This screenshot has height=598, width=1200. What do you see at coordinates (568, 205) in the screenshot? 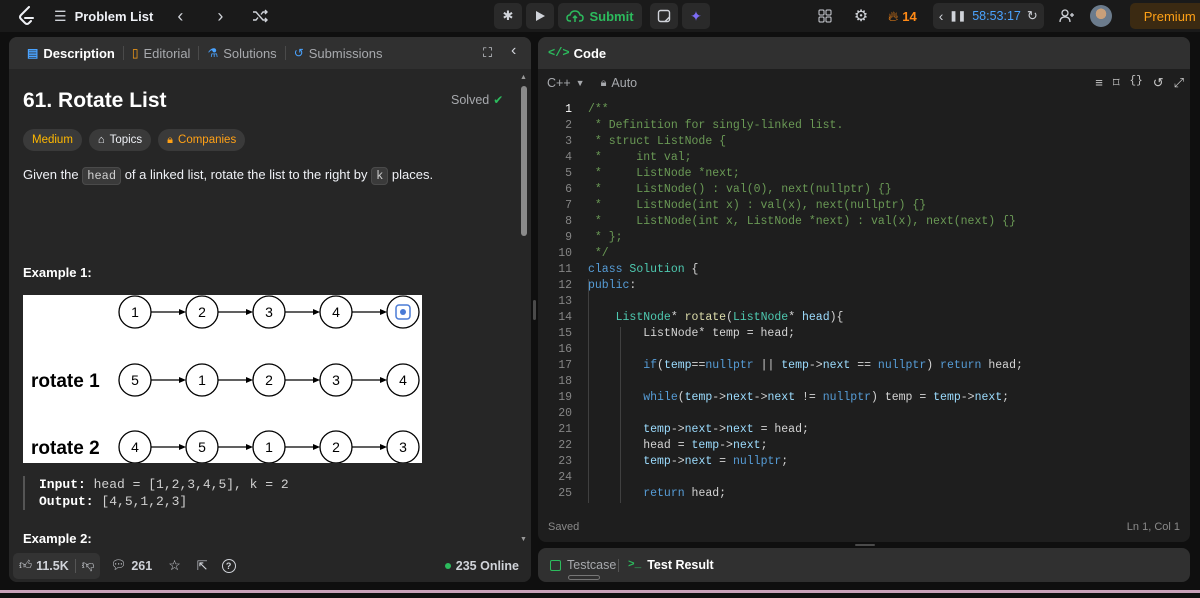
I see `line-number: 7` at bounding box center [568, 205].